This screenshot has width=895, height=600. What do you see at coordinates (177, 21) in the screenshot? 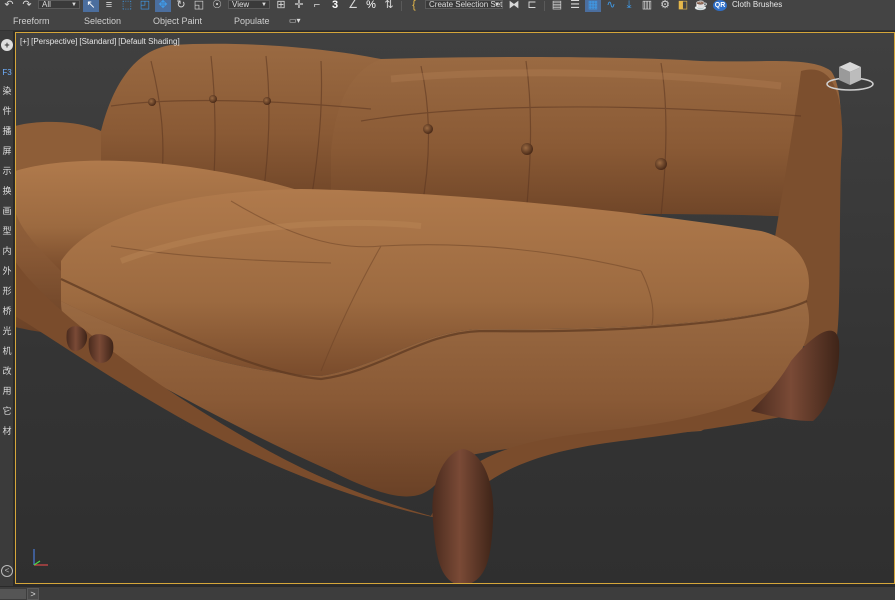
I see `tab-object-paint: Object Paint` at bounding box center [177, 21].